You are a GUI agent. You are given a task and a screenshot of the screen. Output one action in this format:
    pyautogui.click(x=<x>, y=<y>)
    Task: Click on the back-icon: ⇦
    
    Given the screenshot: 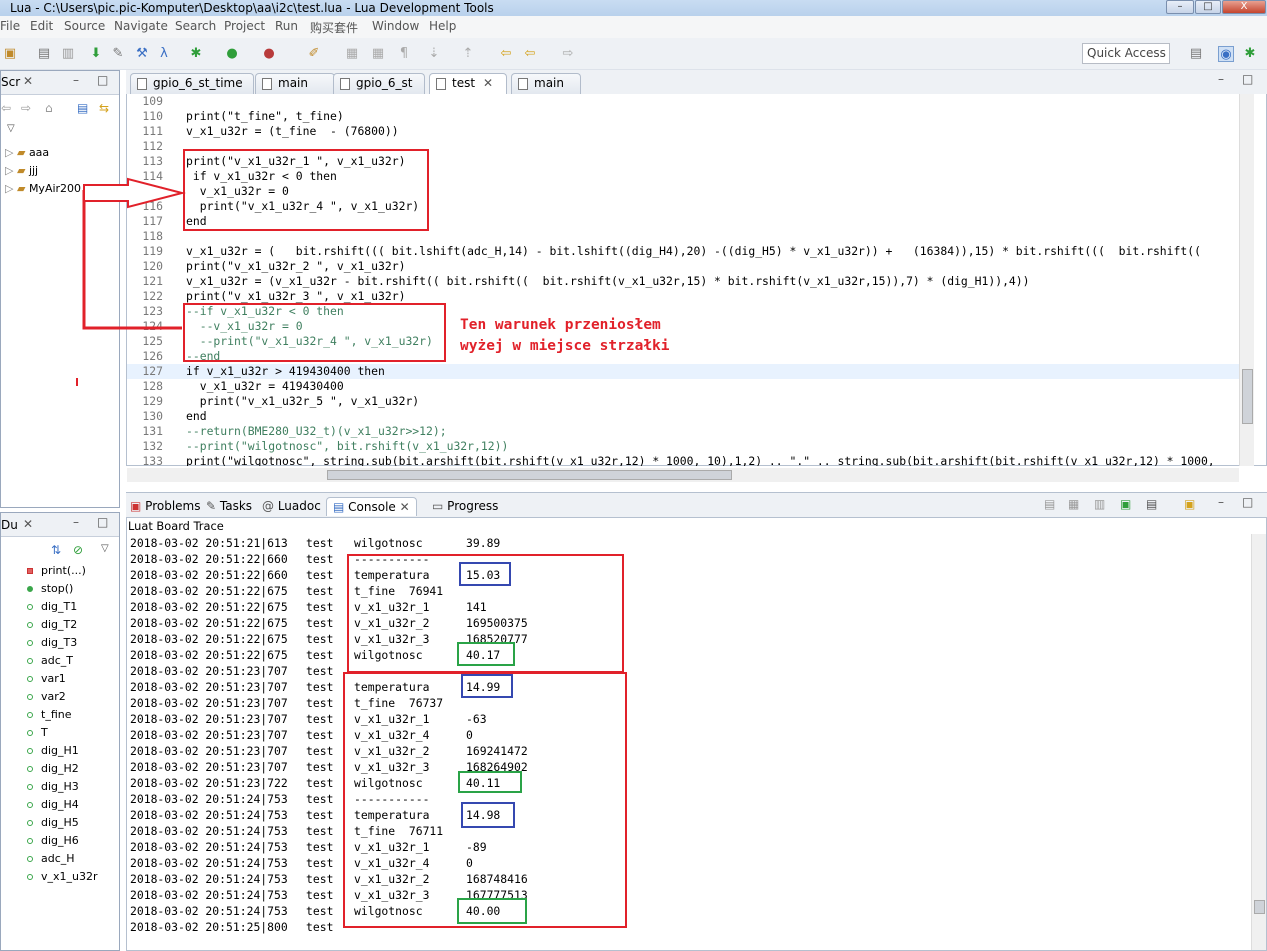 What is the action you would take?
    pyautogui.click(x=530, y=54)
    